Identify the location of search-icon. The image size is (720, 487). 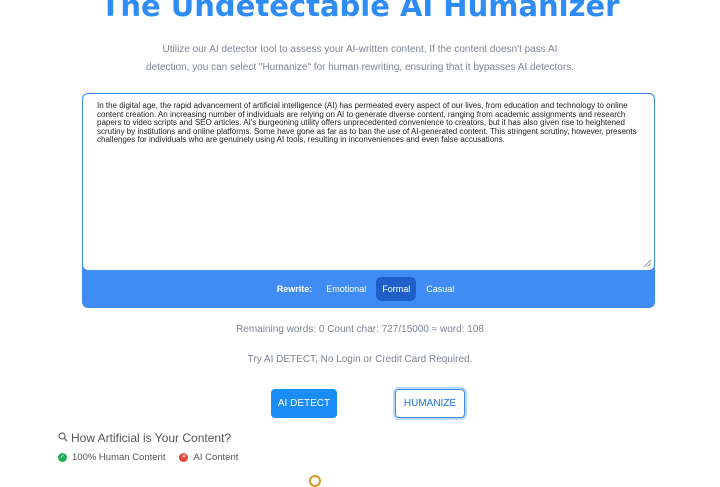
(63, 438).